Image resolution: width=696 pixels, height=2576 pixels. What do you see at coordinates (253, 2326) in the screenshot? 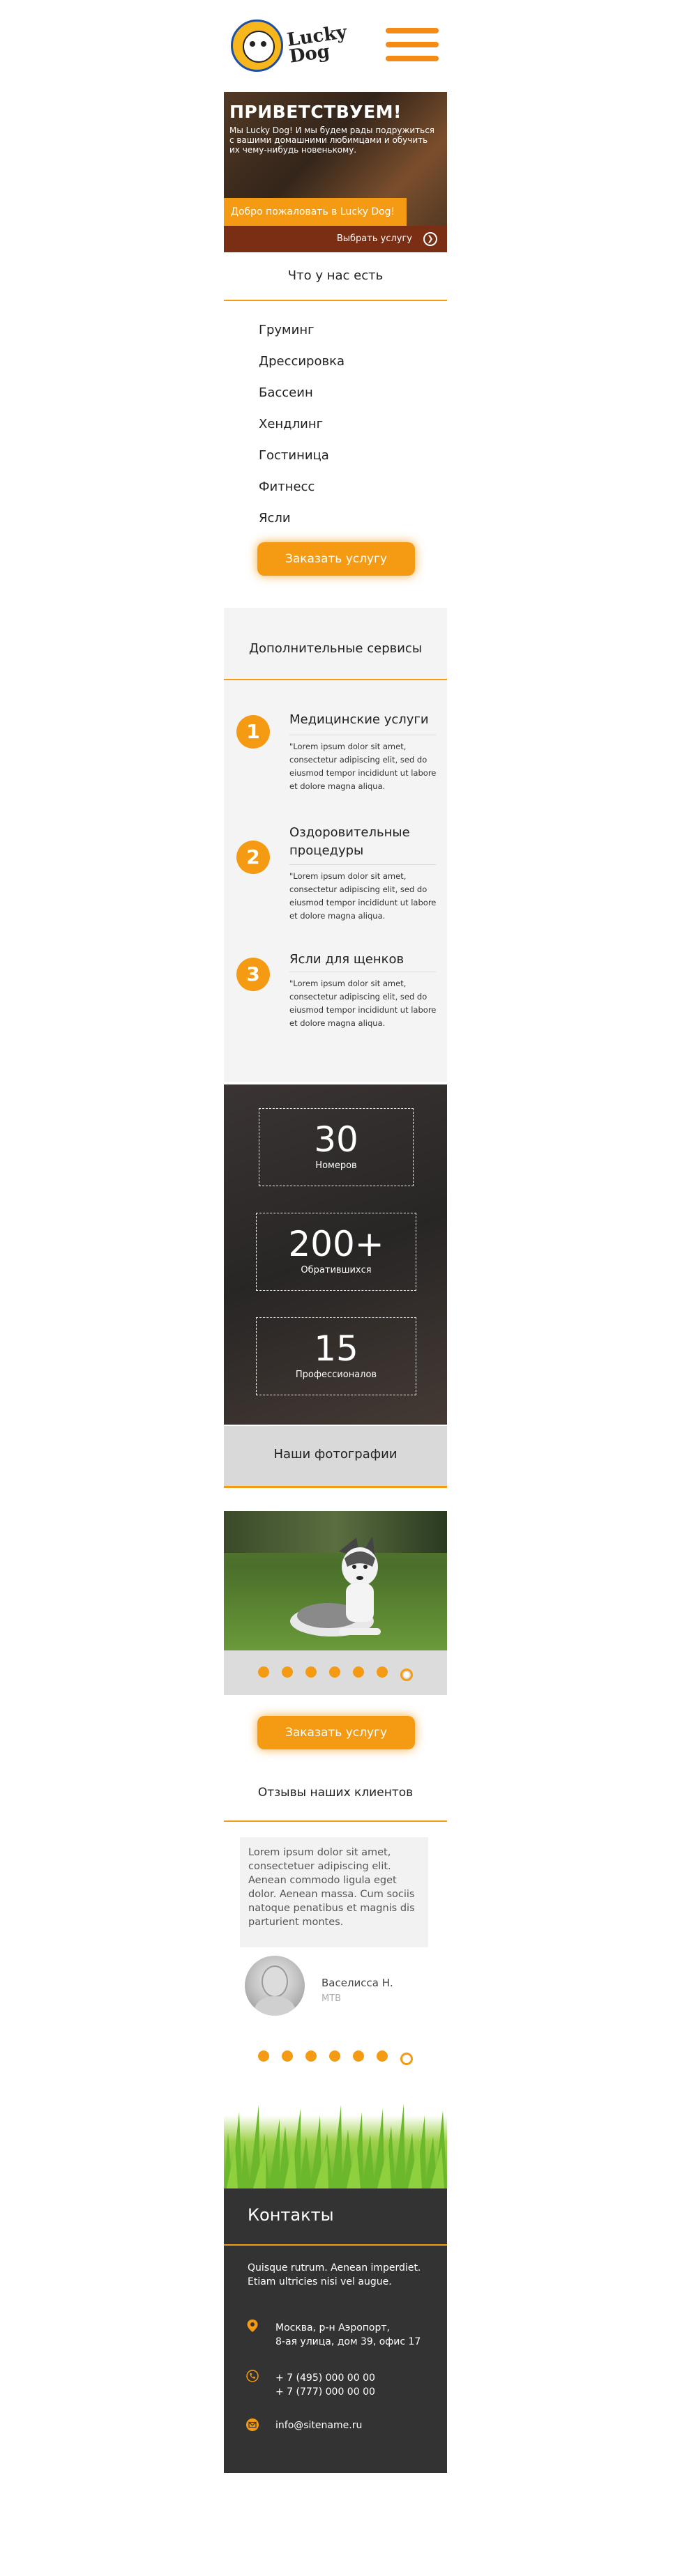
I see `location-pin-icon` at bounding box center [253, 2326].